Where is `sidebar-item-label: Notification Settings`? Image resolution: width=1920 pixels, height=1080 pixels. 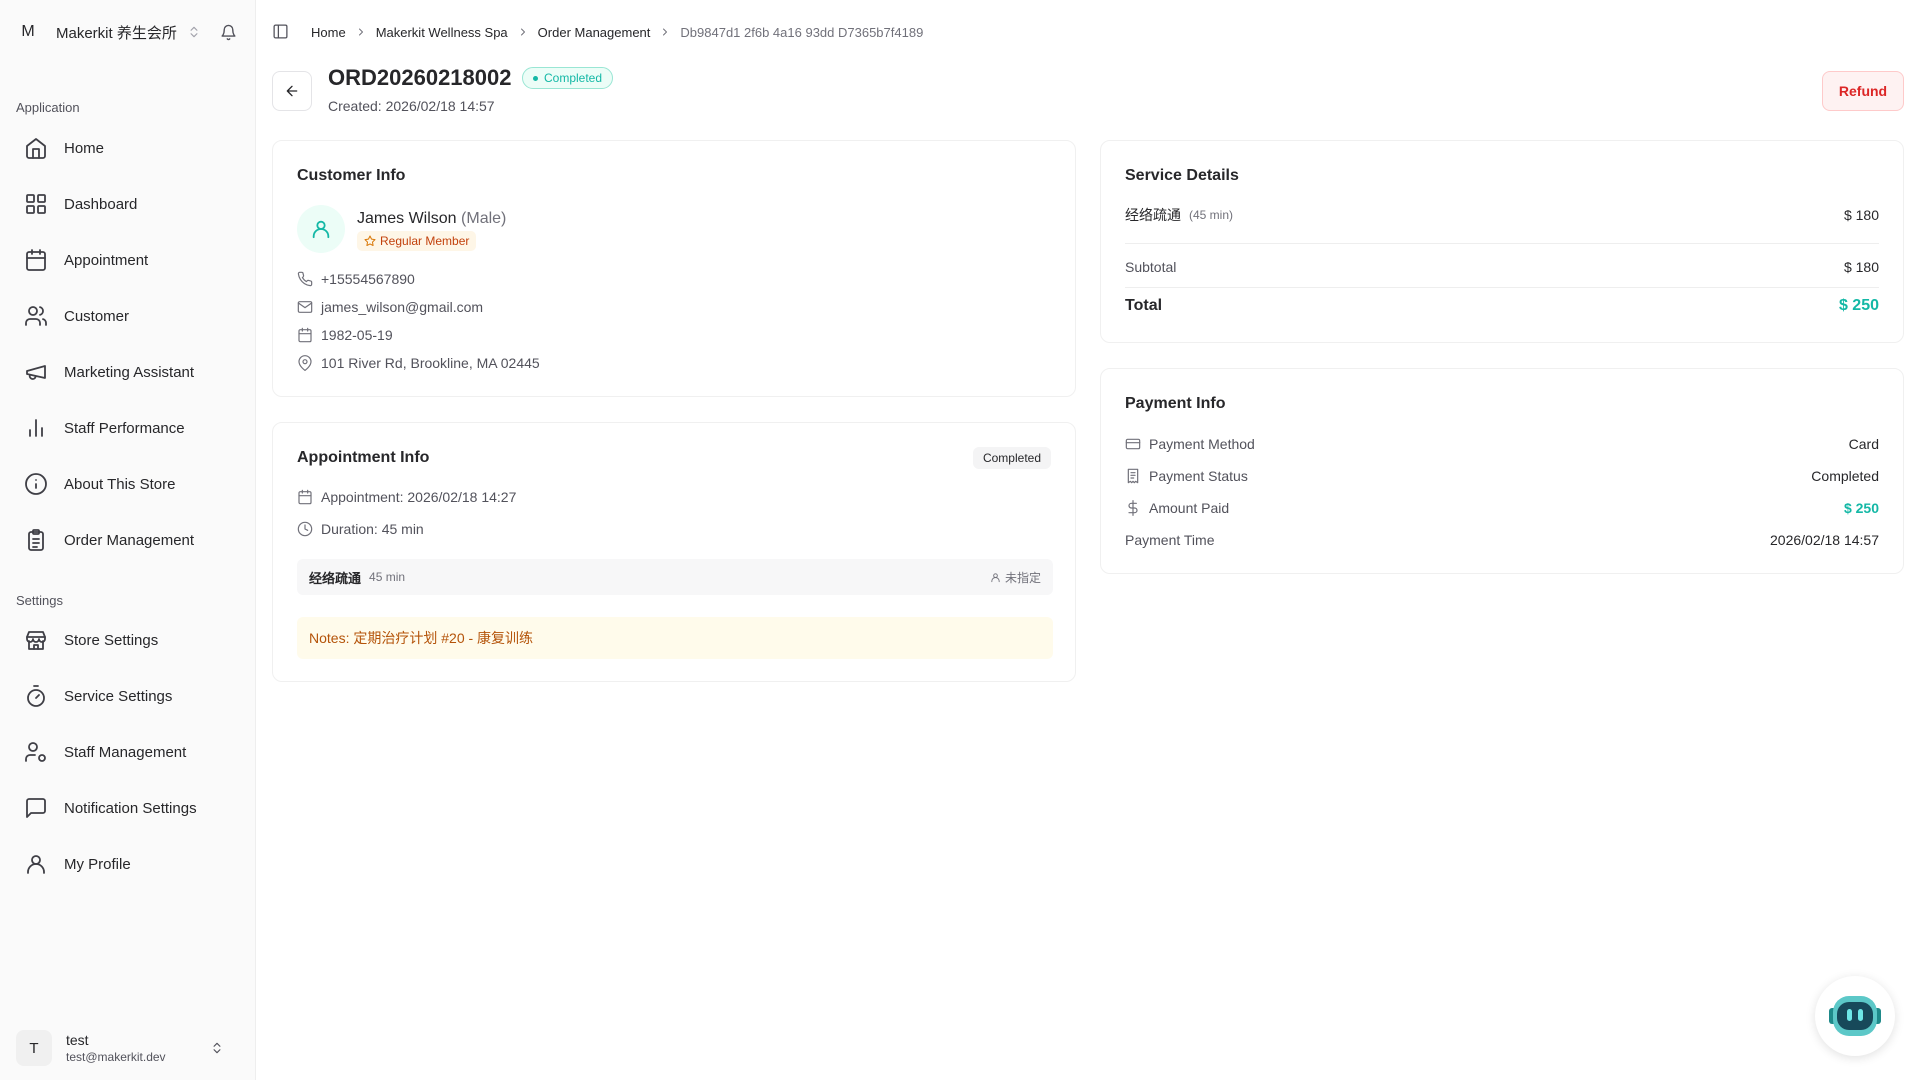 sidebar-item-label: Notification Settings is located at coordinates (130, 808).